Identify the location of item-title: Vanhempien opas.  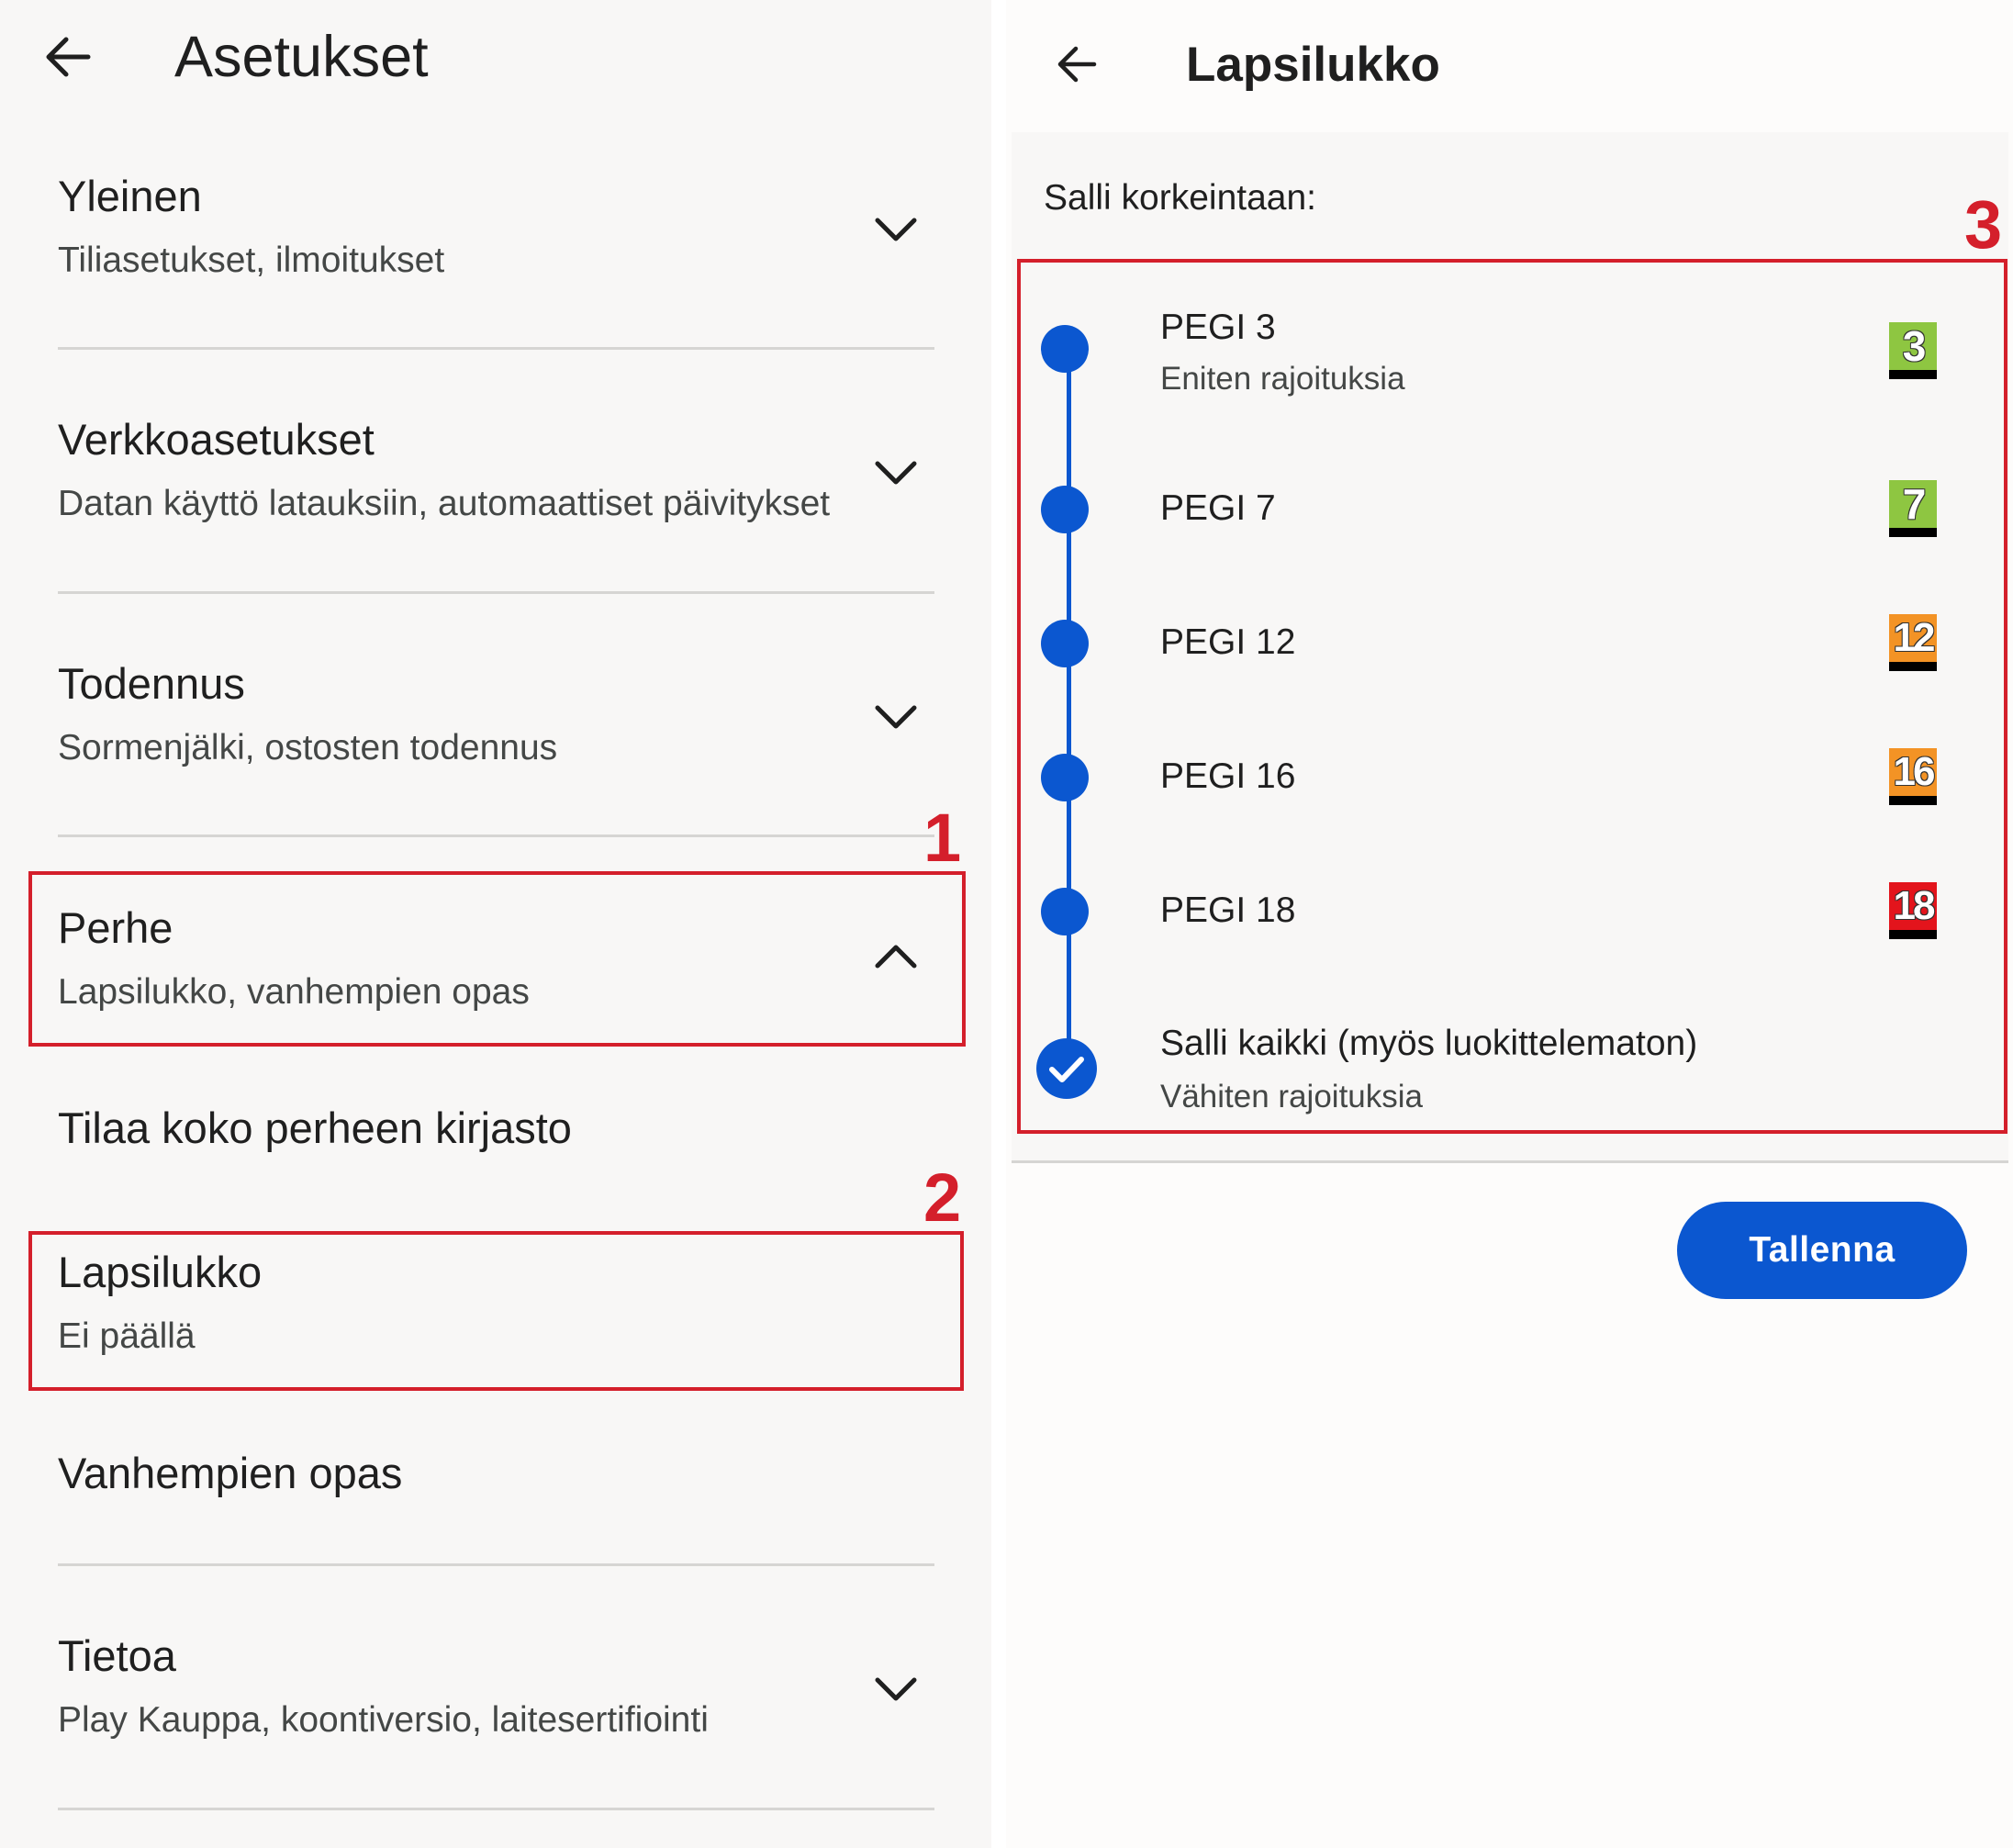
(230, 1473).